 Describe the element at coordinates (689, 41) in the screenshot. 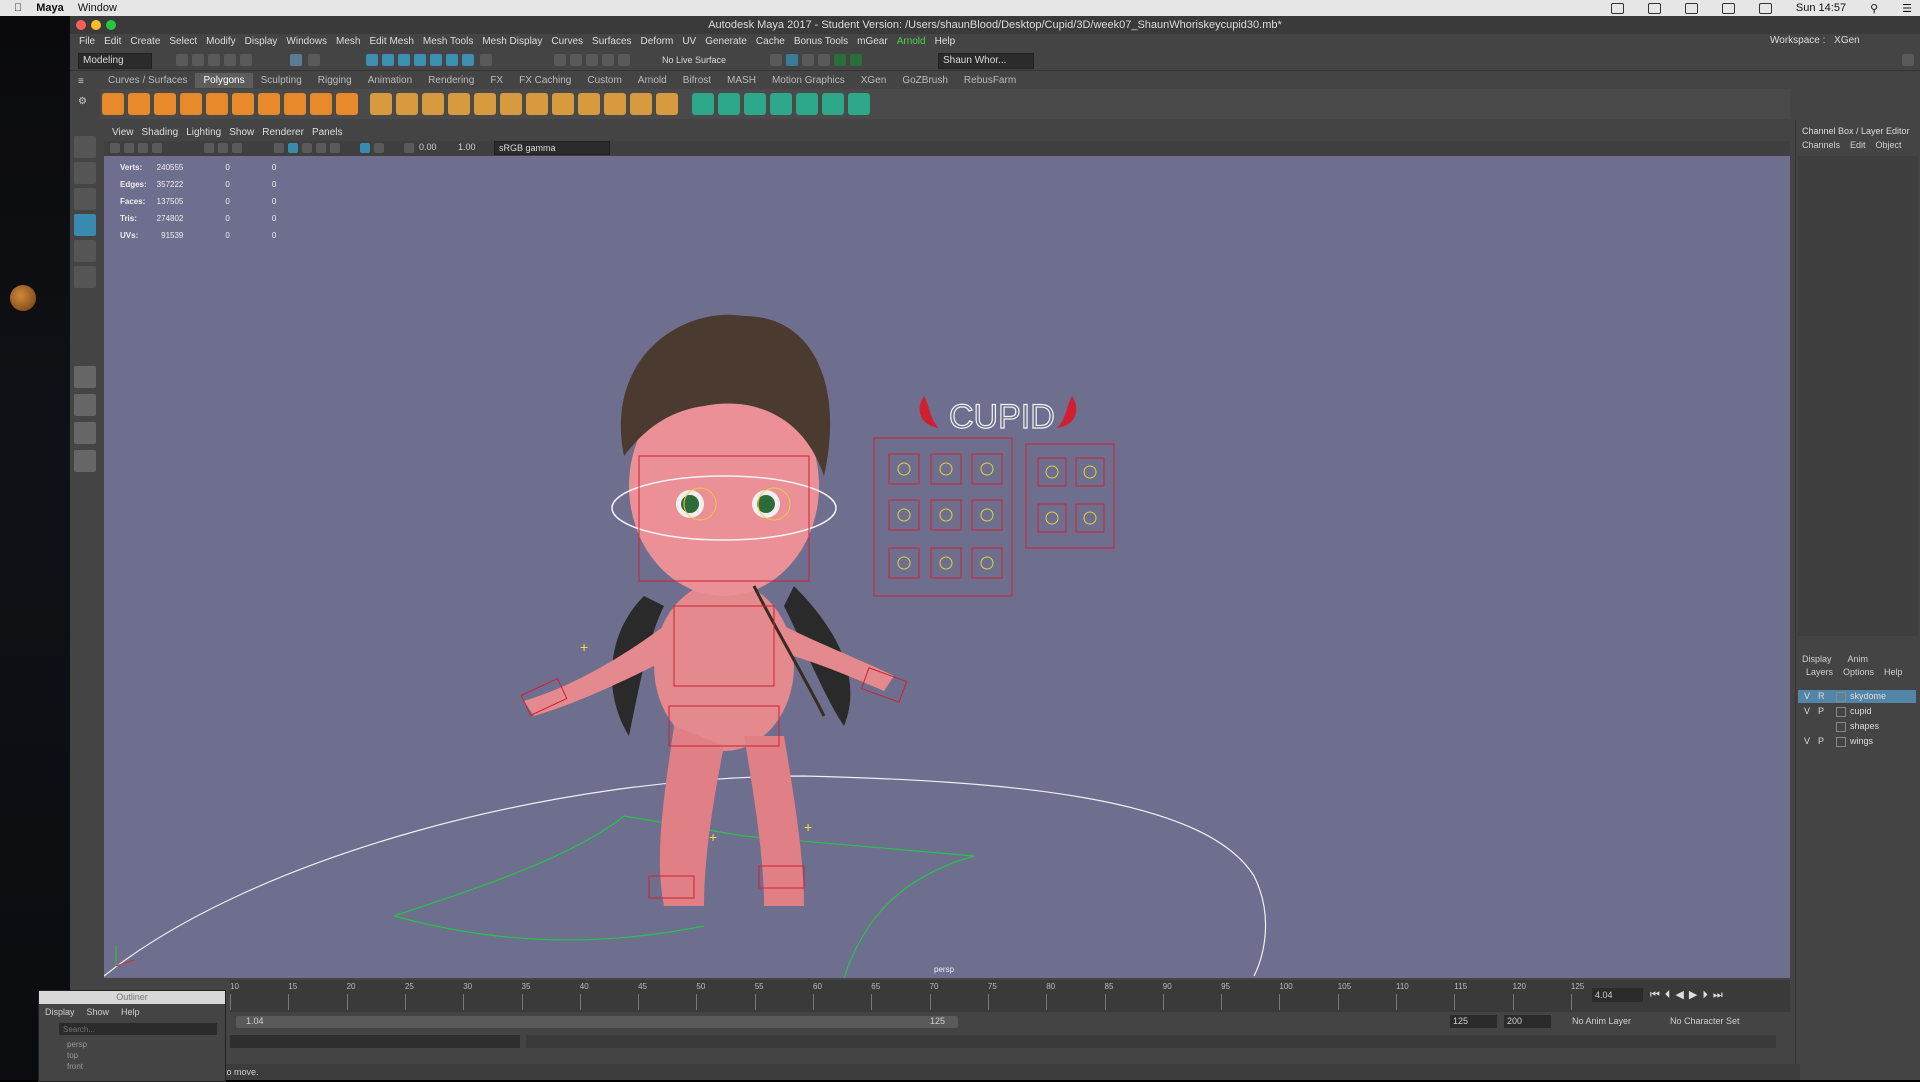

I see `menu-uv: UV` at that location.